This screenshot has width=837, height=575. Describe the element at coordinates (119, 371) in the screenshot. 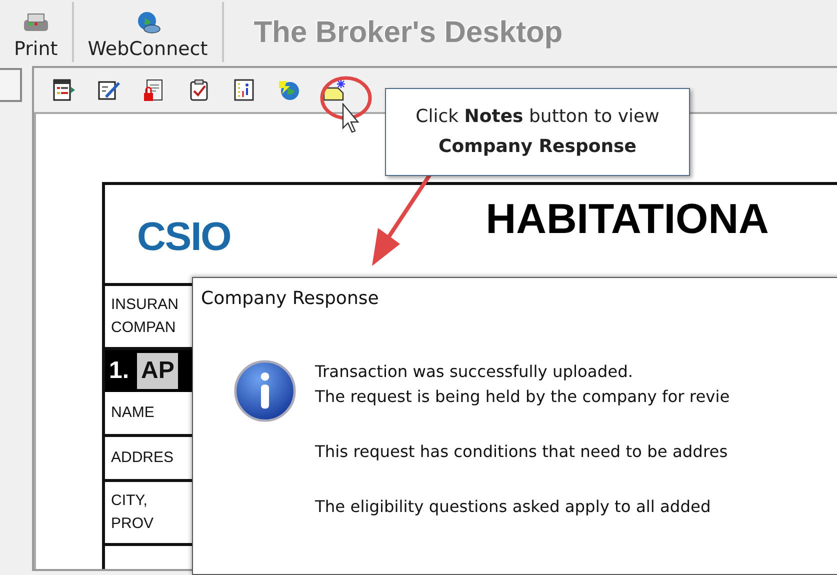

I see `section-number: 1.` at that location.